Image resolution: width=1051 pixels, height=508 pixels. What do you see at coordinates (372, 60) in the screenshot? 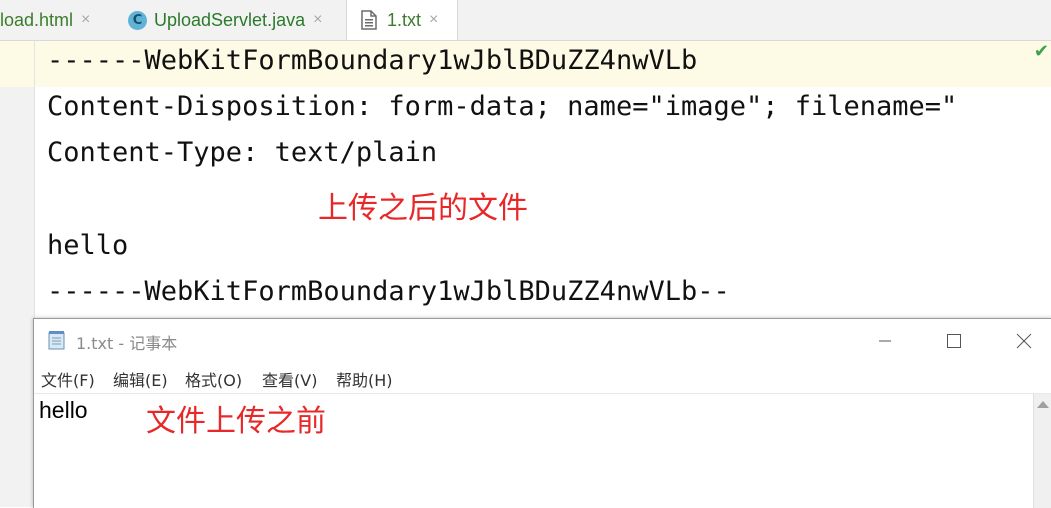
I see `code-line: ------WebKitFormBoundary1wJblBDuZZ4nwVLb` at bounding box center [372, 60].